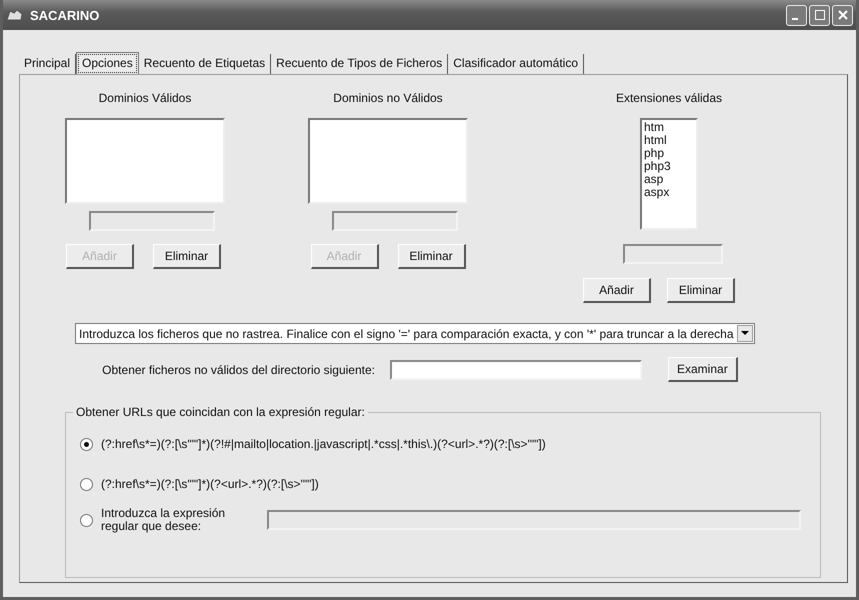 The width and height of the screenshot is (859, 600). Describe the element at coordinates (145, 98) in the screenshot. I see `list-label: Dominios Válidos` at that location.